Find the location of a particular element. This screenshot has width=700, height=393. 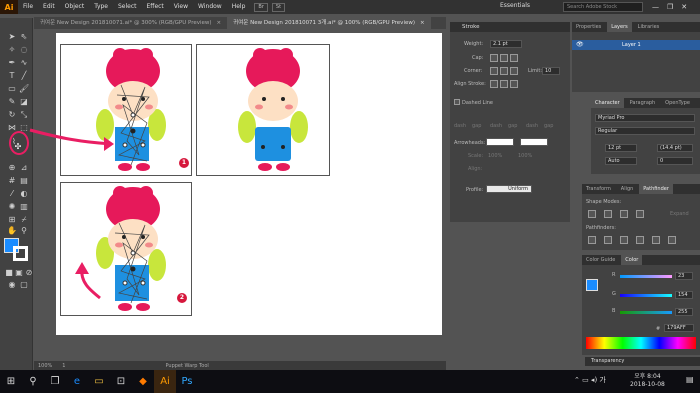

round-join-icon is located at coordinates (504, 71).